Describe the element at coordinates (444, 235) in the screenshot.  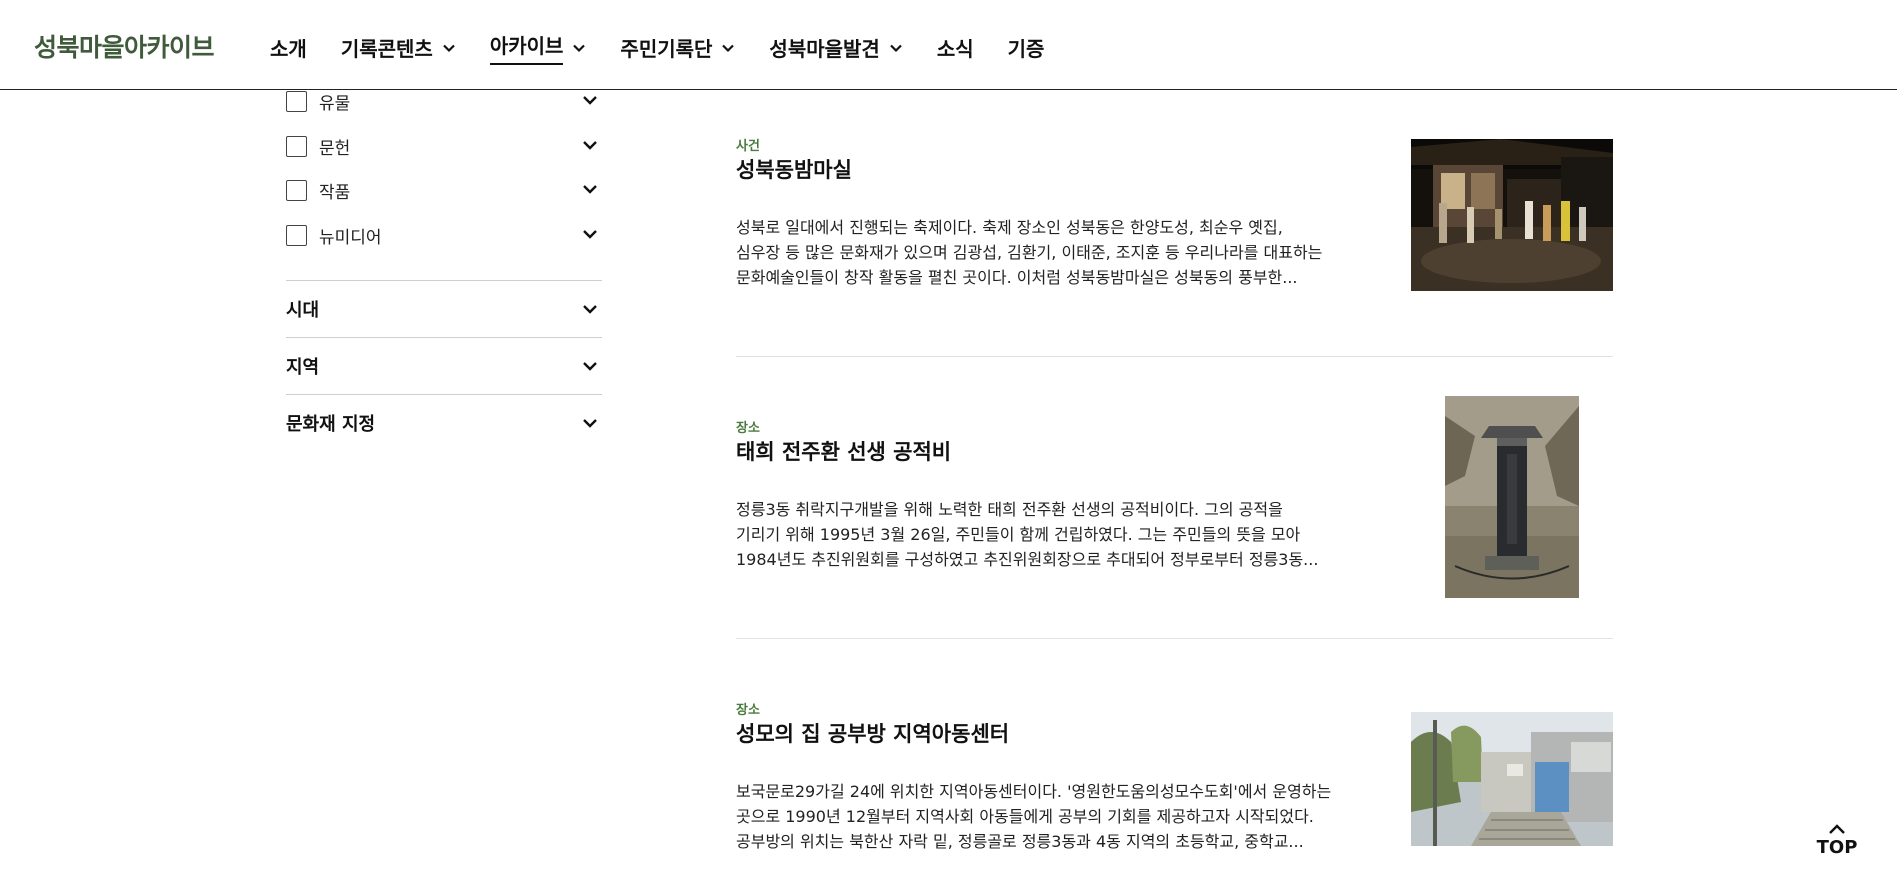
I see `type-filter-new-media: 뉴미디어` at that location.